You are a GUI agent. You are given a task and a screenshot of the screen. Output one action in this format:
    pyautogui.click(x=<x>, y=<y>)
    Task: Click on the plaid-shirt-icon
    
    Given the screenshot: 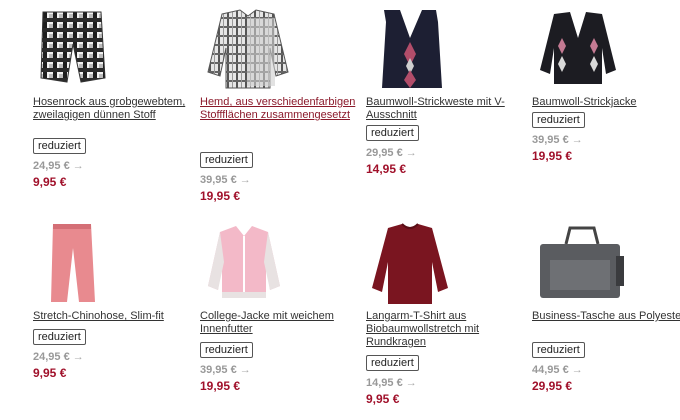 What is the action you would take?
    pyautogui.click(x=255, y=51)
    